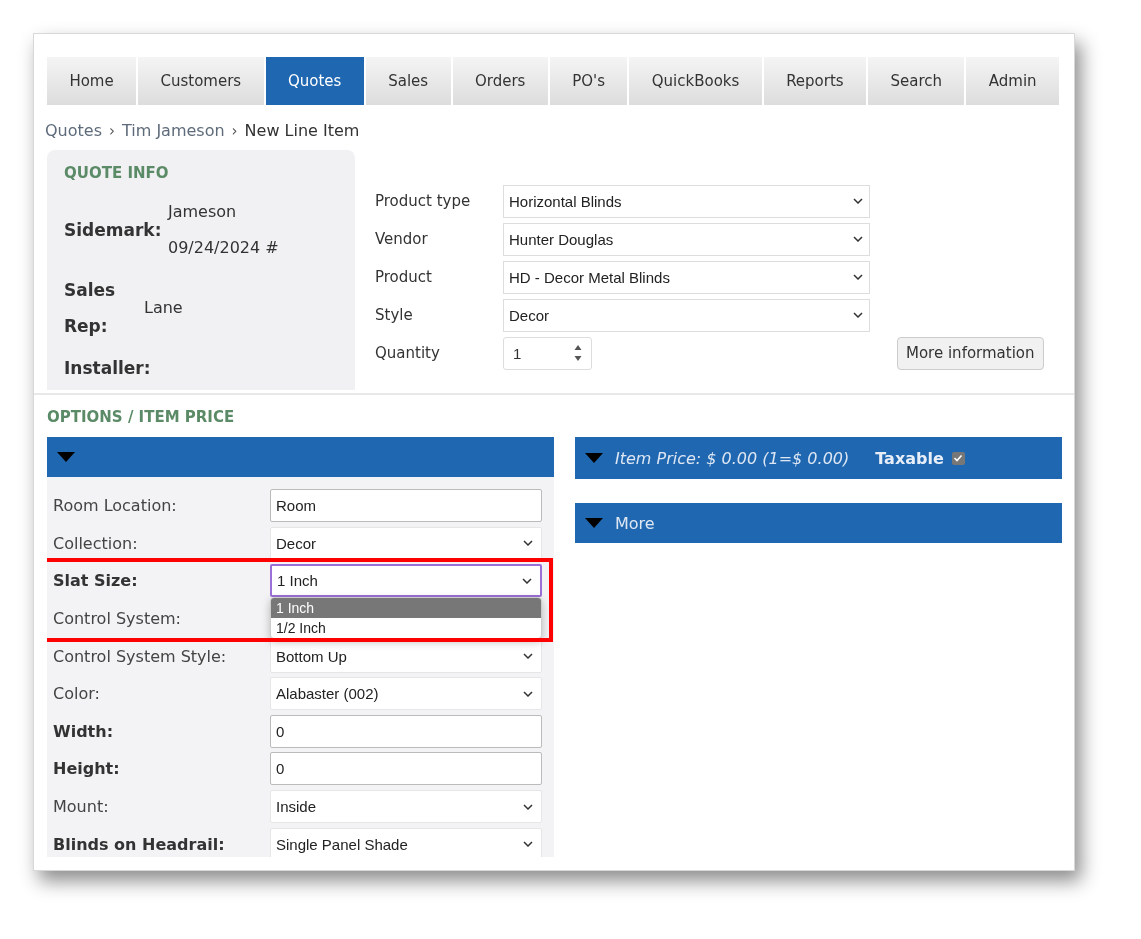 The height and width of the screenshot is (939, 1141). I want to click on nav-tab: Sales, so click(409, 81).